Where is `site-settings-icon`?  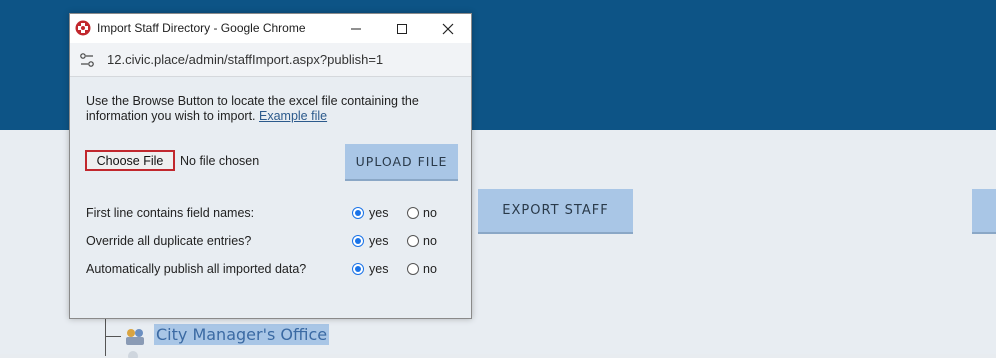 site-settings-icon is located at coordinates (87, 60).